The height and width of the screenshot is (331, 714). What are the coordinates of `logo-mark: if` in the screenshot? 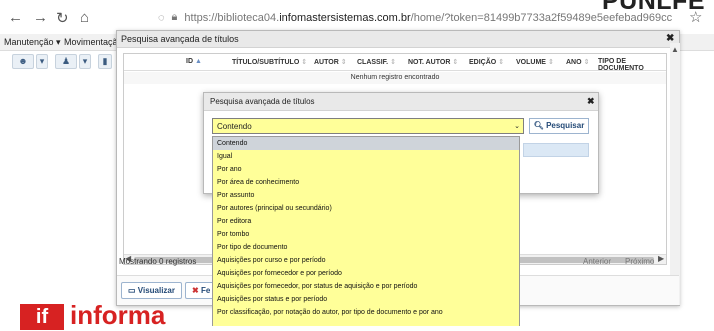 It's located at (42, 317).